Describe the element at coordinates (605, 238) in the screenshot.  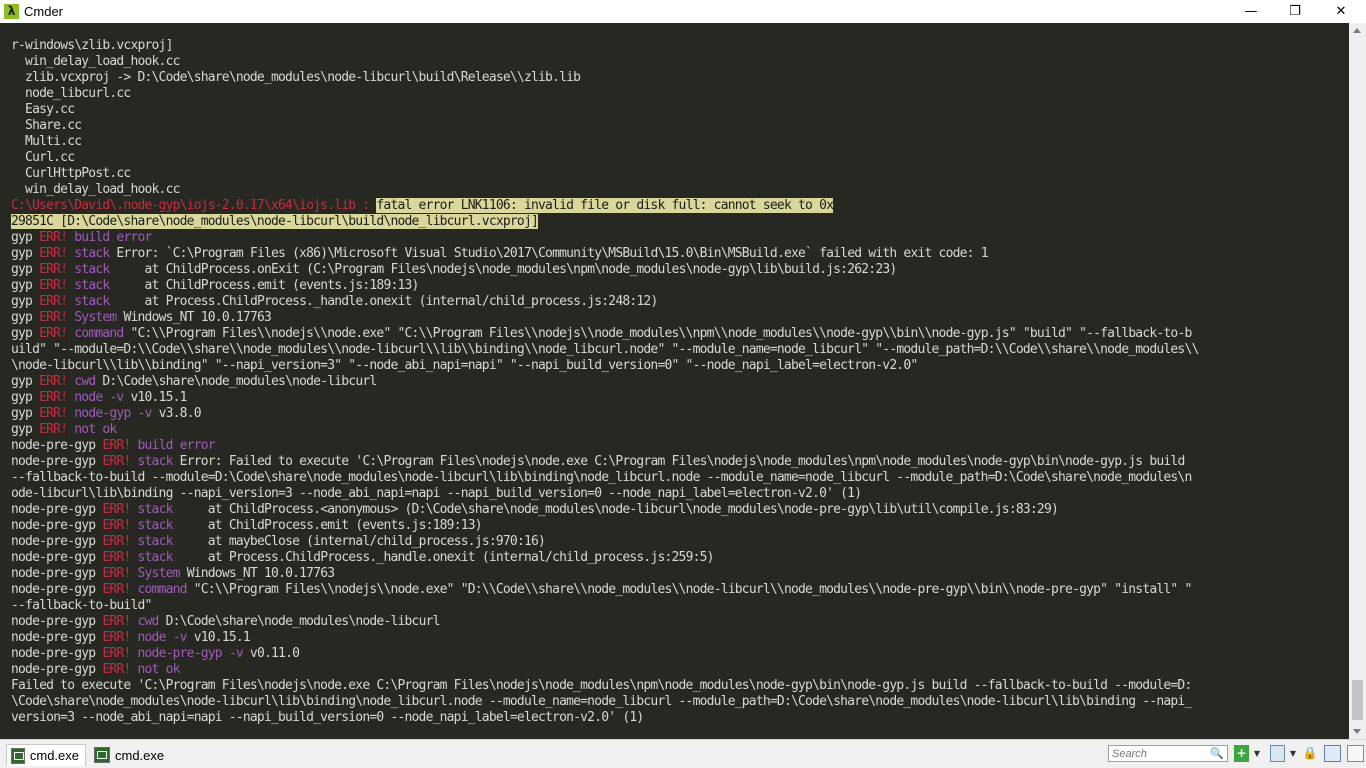
I see `console-line-error: gyp ERR! build error` at that location.